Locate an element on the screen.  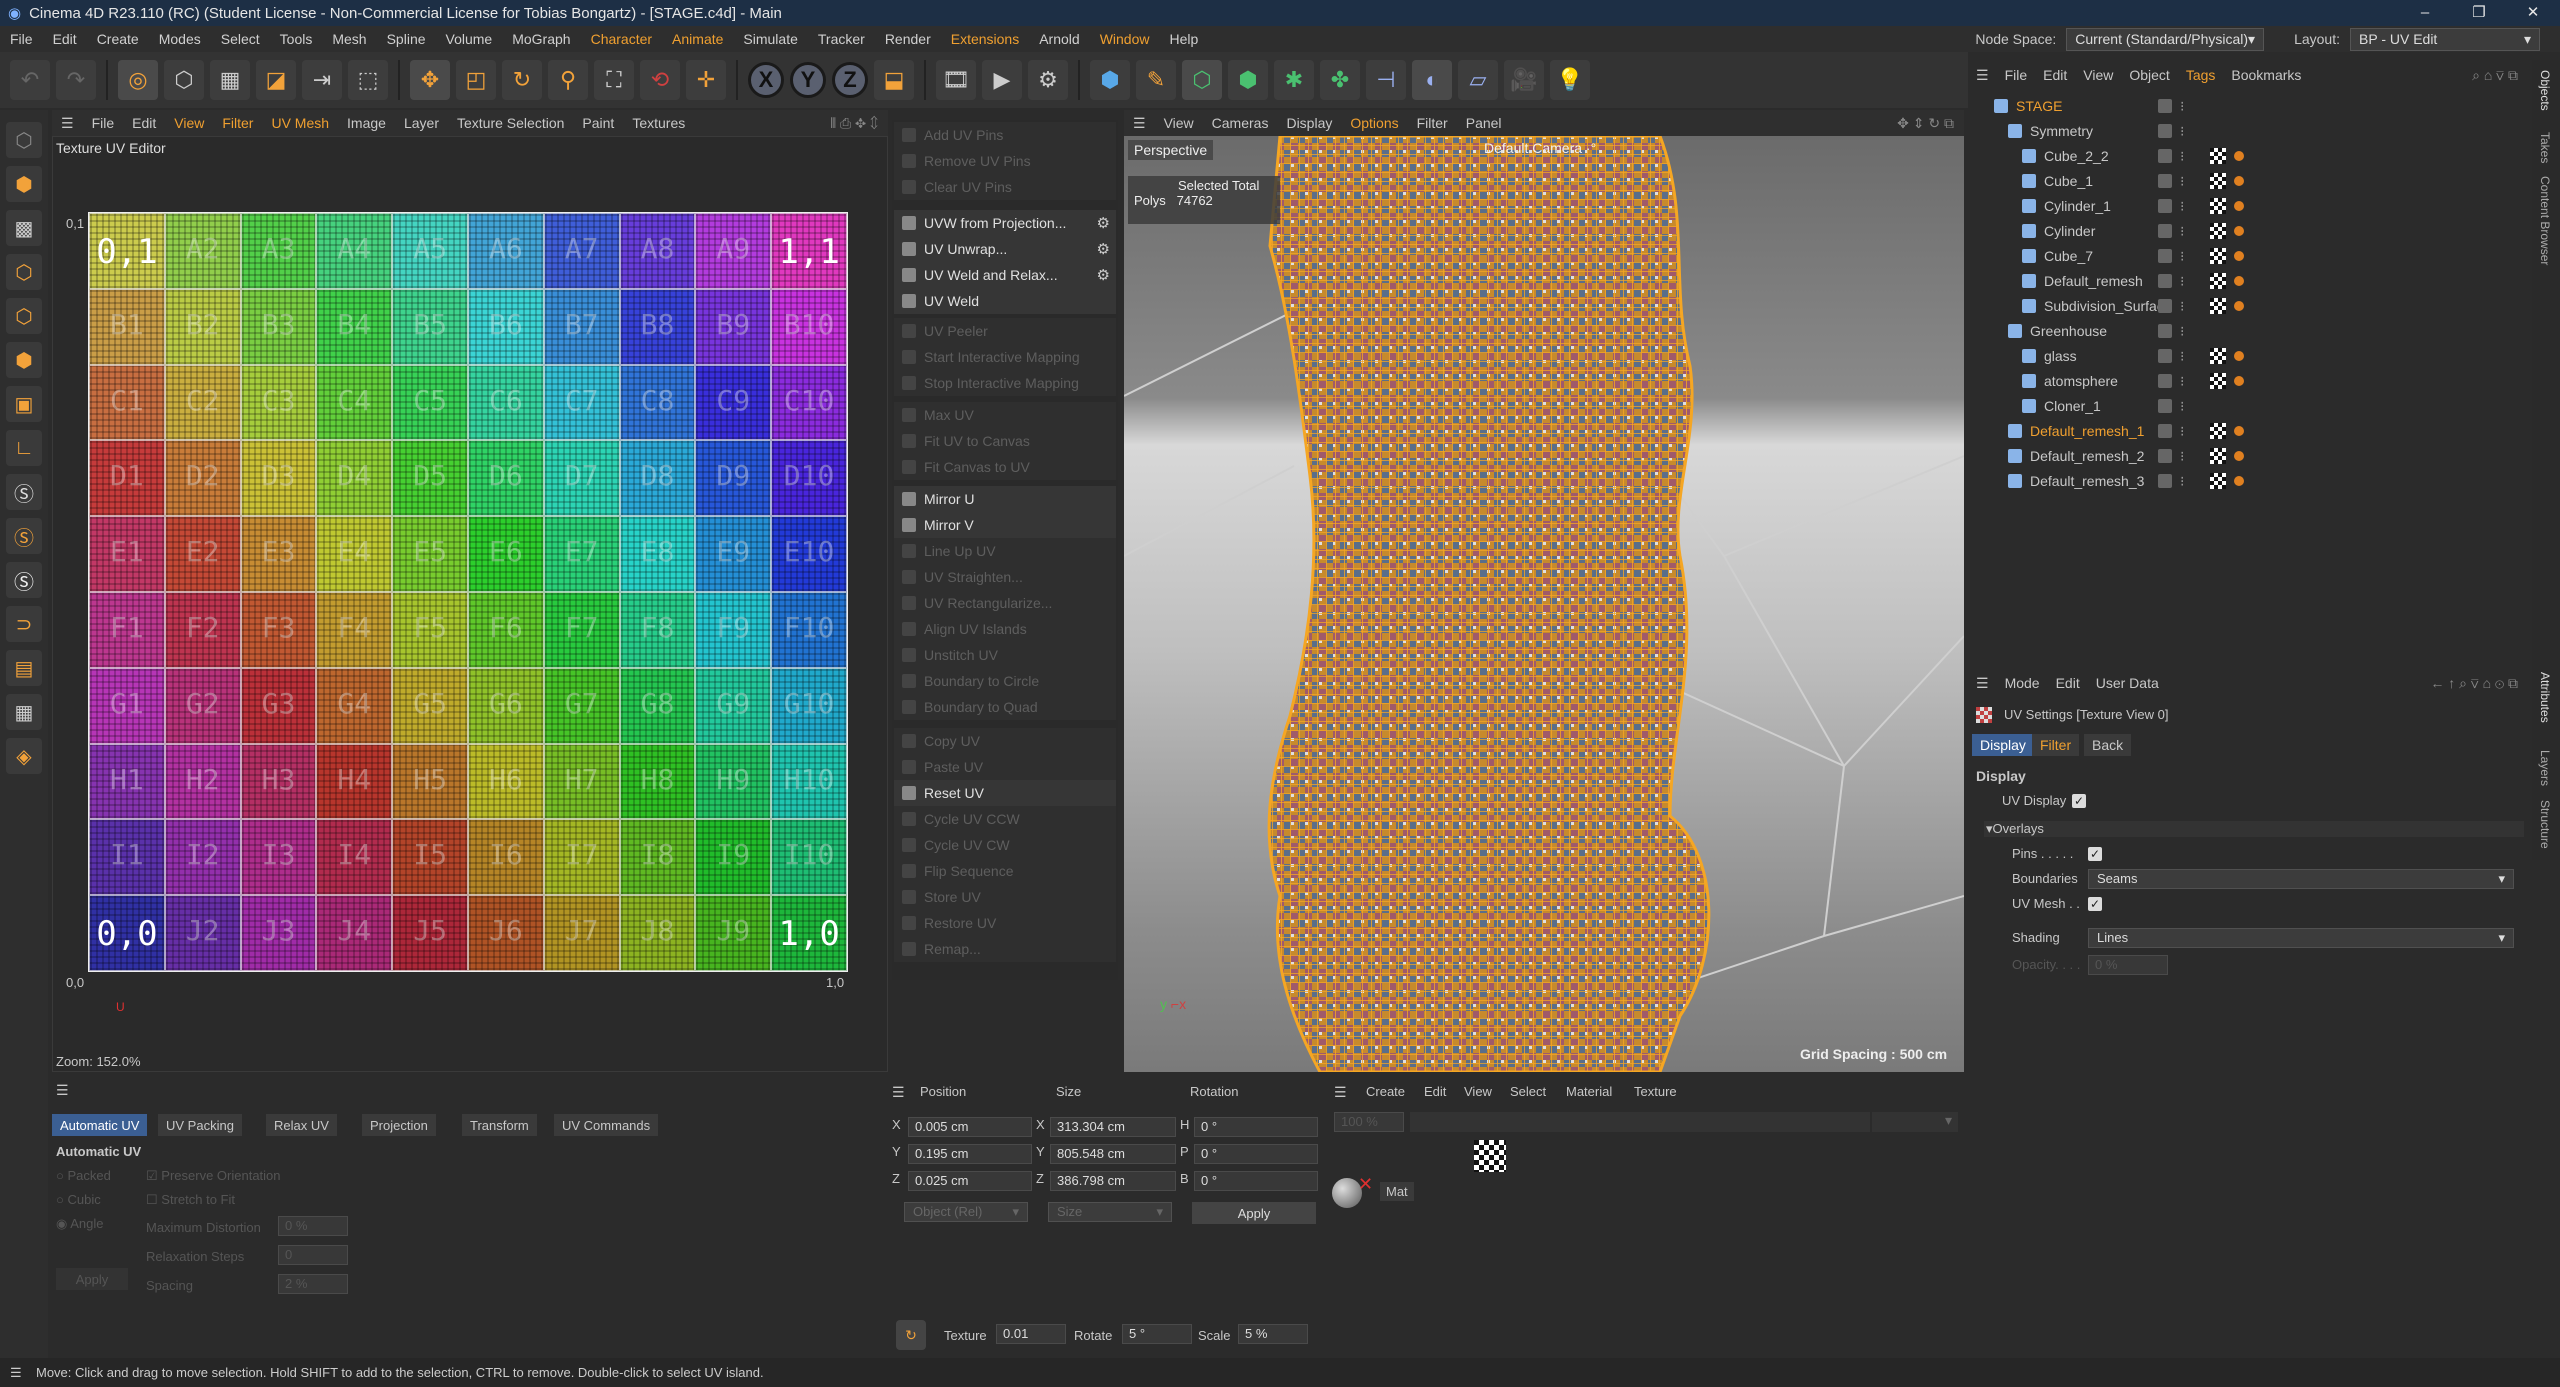
scale-tool-icon: ◰ is located at coordinates (476, 80).